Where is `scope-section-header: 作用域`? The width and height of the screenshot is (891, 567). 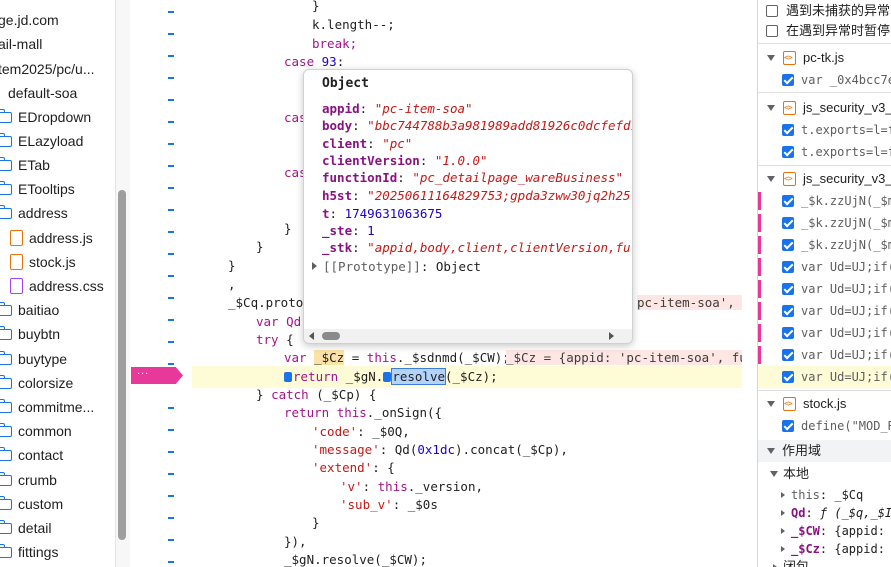 scope-section-header: 作用域 is located at coordinates (824, 451).